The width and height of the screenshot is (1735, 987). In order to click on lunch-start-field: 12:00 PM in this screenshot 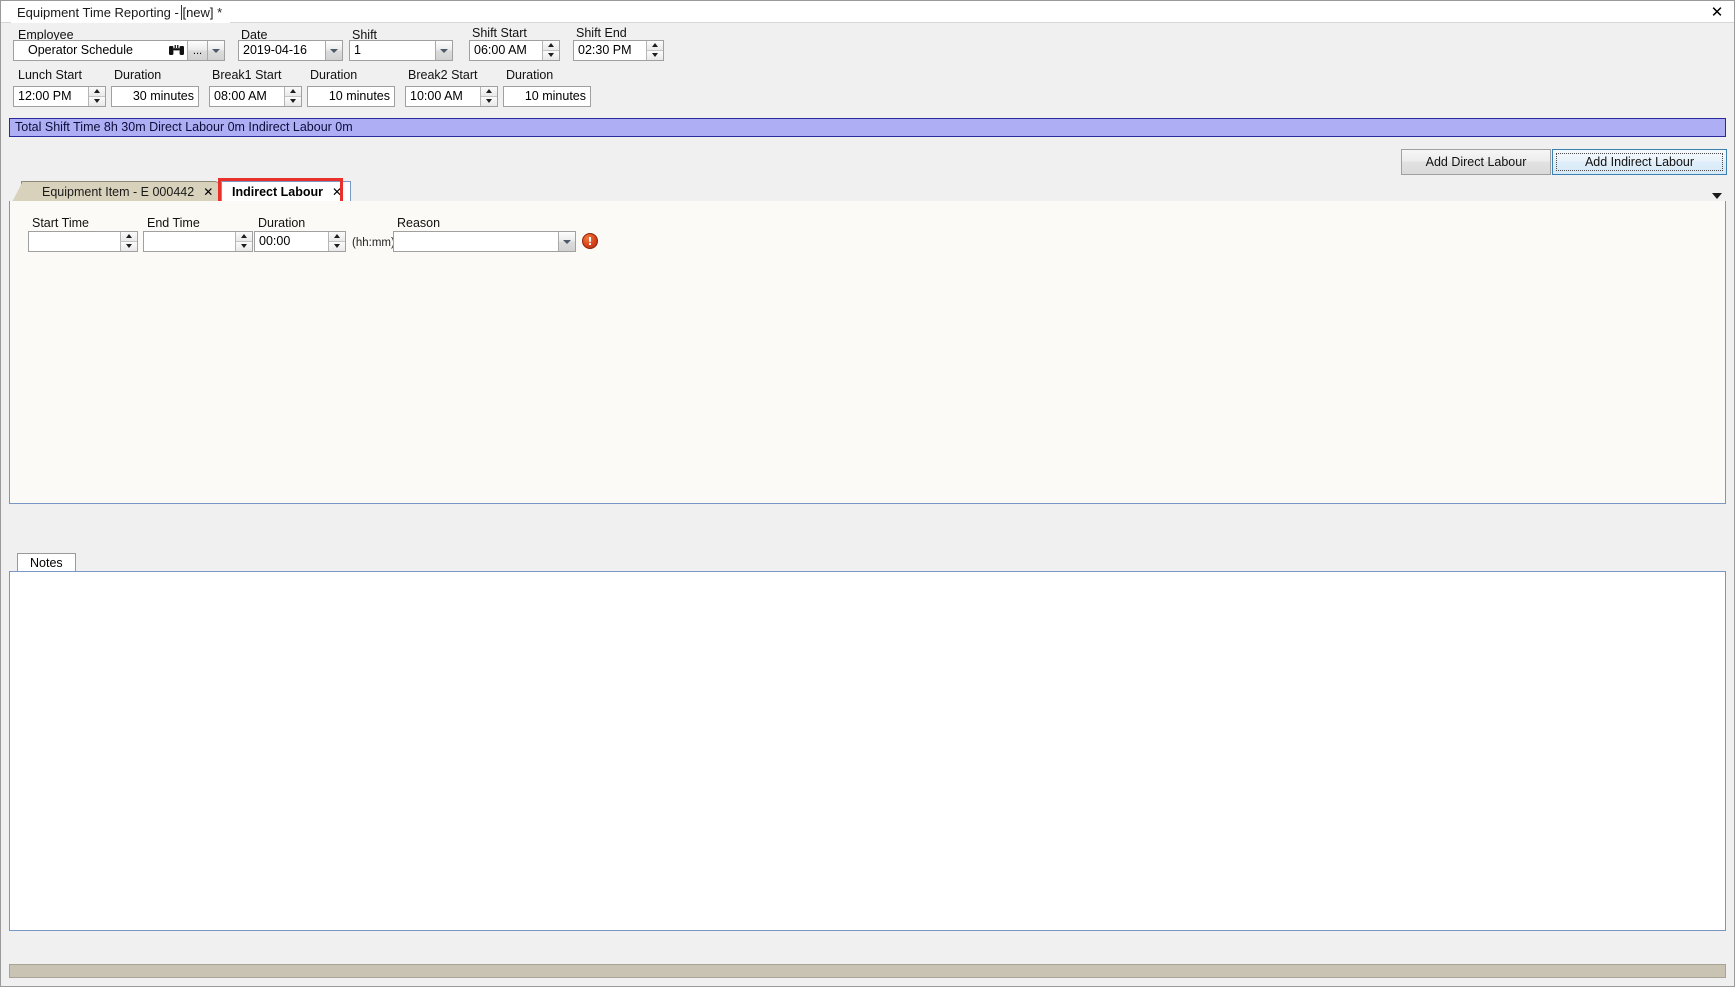, I will do `click(59, 96)`.